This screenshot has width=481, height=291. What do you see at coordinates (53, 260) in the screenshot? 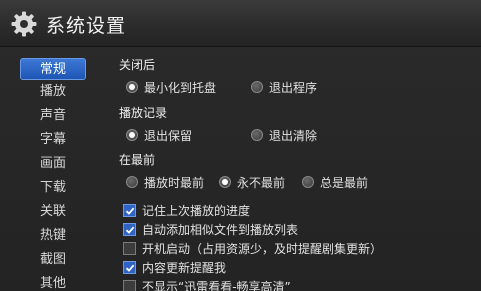
I see `sidebar-item-screenshot: 截图` at bounding box center [53, 260].